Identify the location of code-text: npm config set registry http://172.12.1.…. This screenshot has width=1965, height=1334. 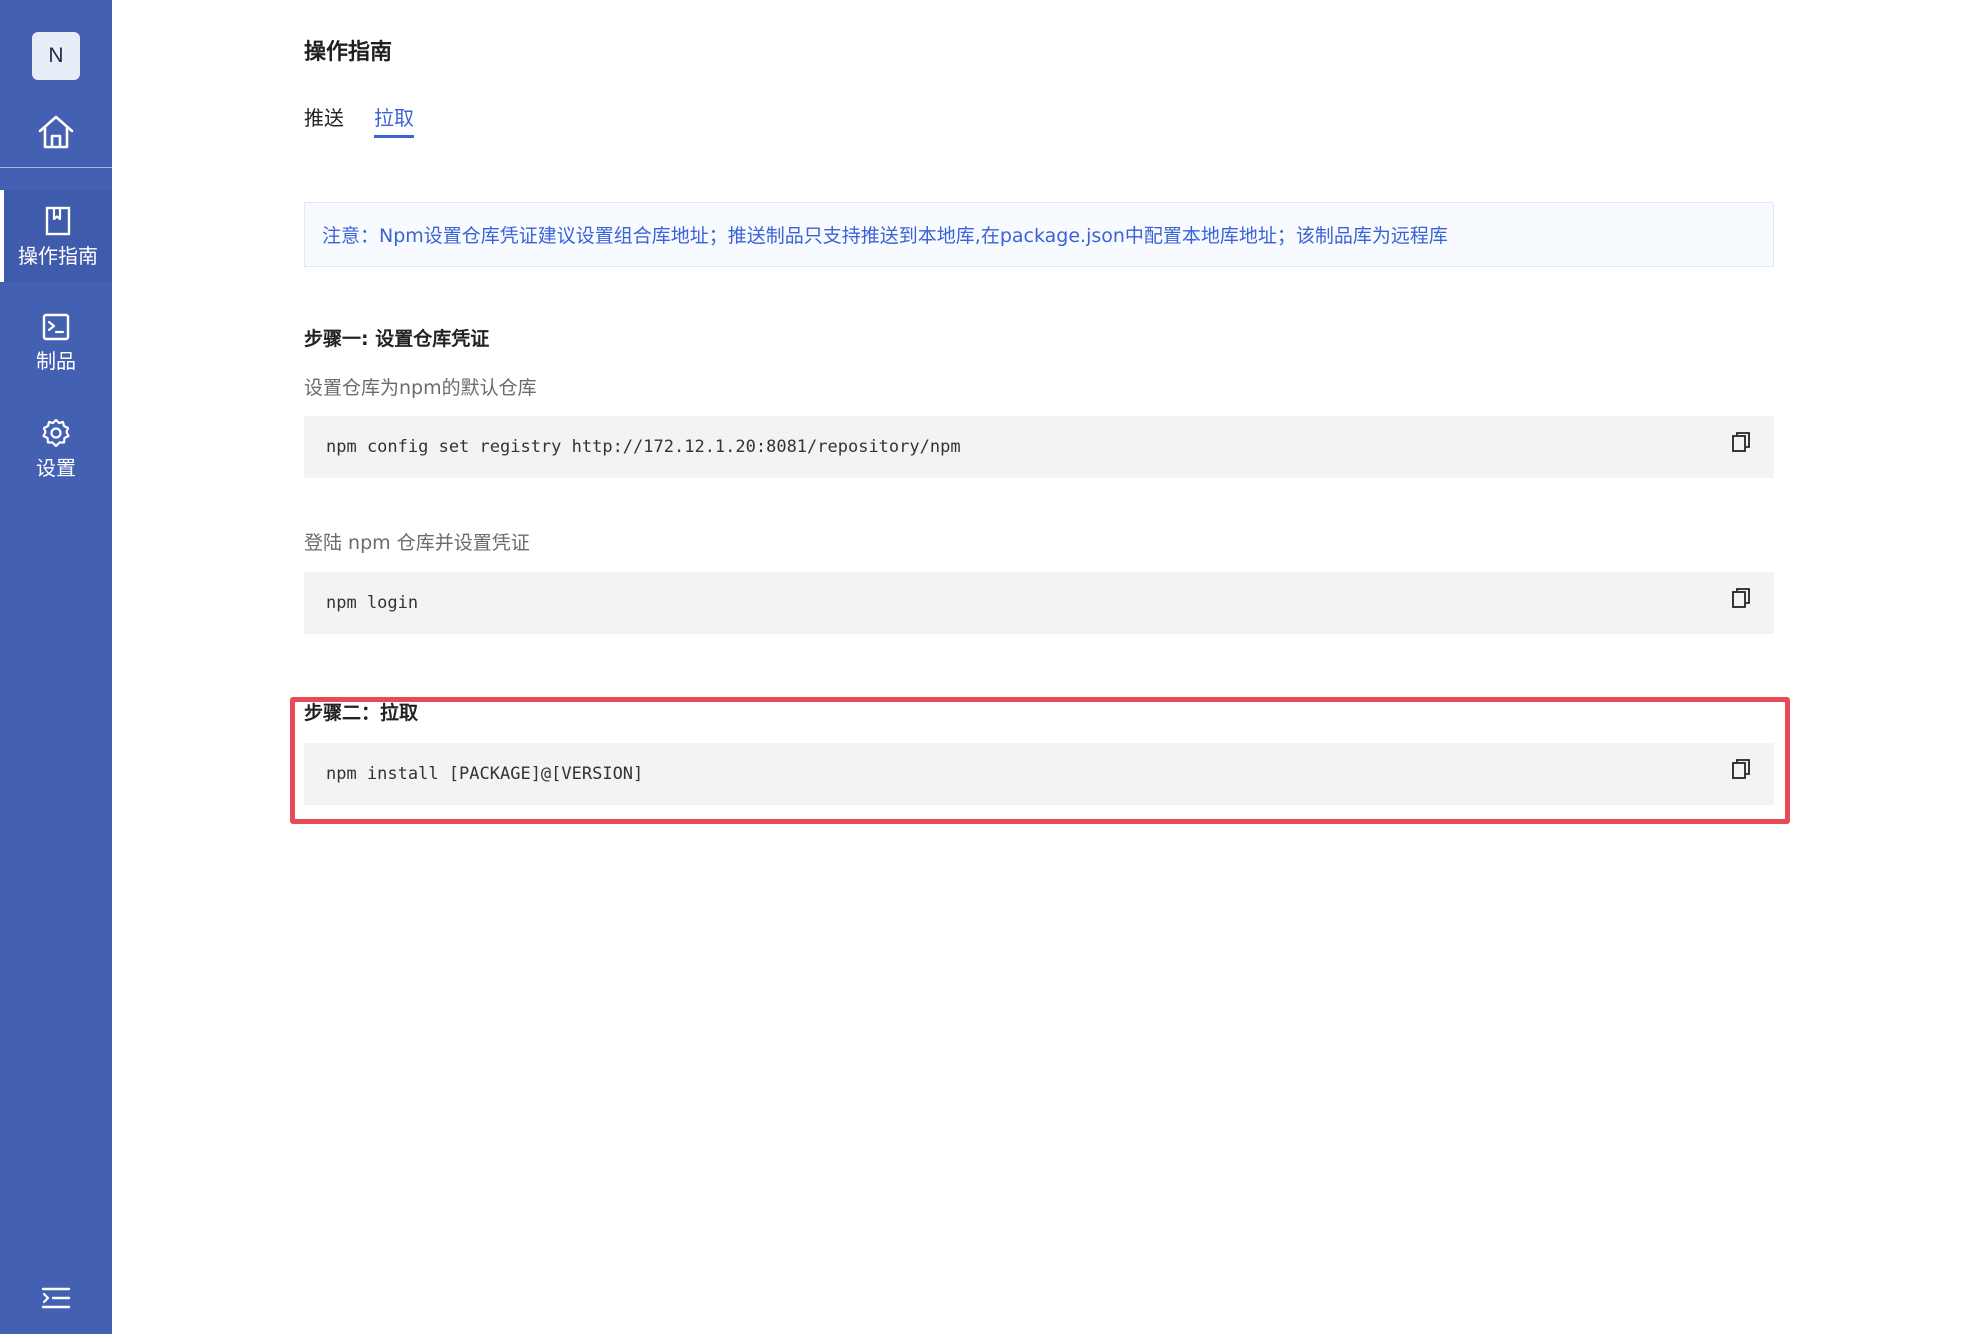
(643, 447).